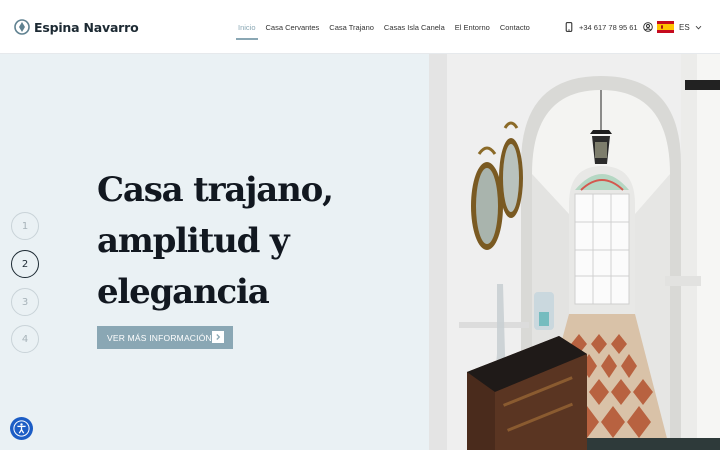  Describe the element at coordinates (569, 27) in the screenshot. I see `phone-icon` at that location.